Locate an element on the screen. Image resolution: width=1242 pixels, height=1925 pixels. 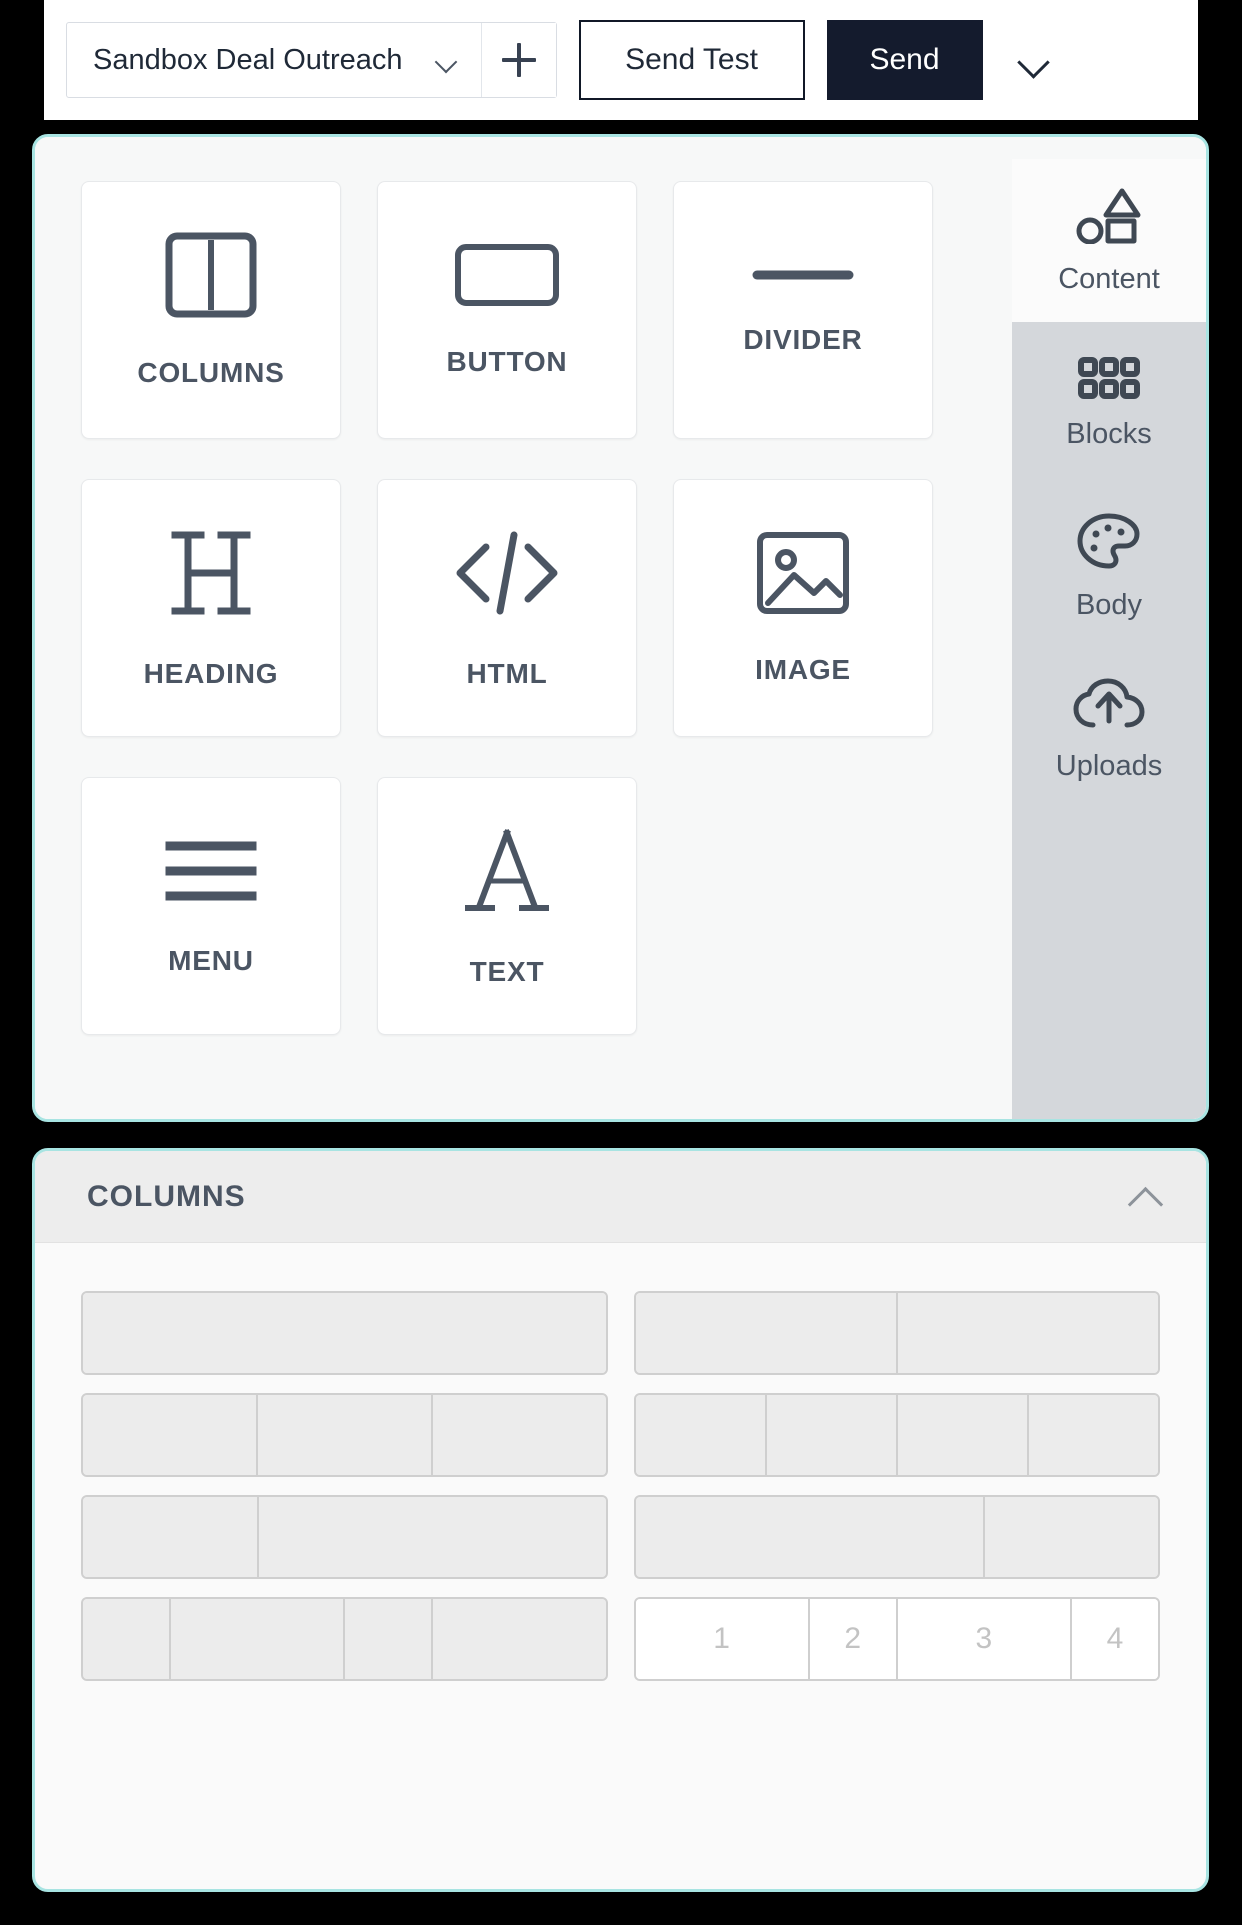
layout-option-two-columns-equal is located at coordinates (896, 1333).